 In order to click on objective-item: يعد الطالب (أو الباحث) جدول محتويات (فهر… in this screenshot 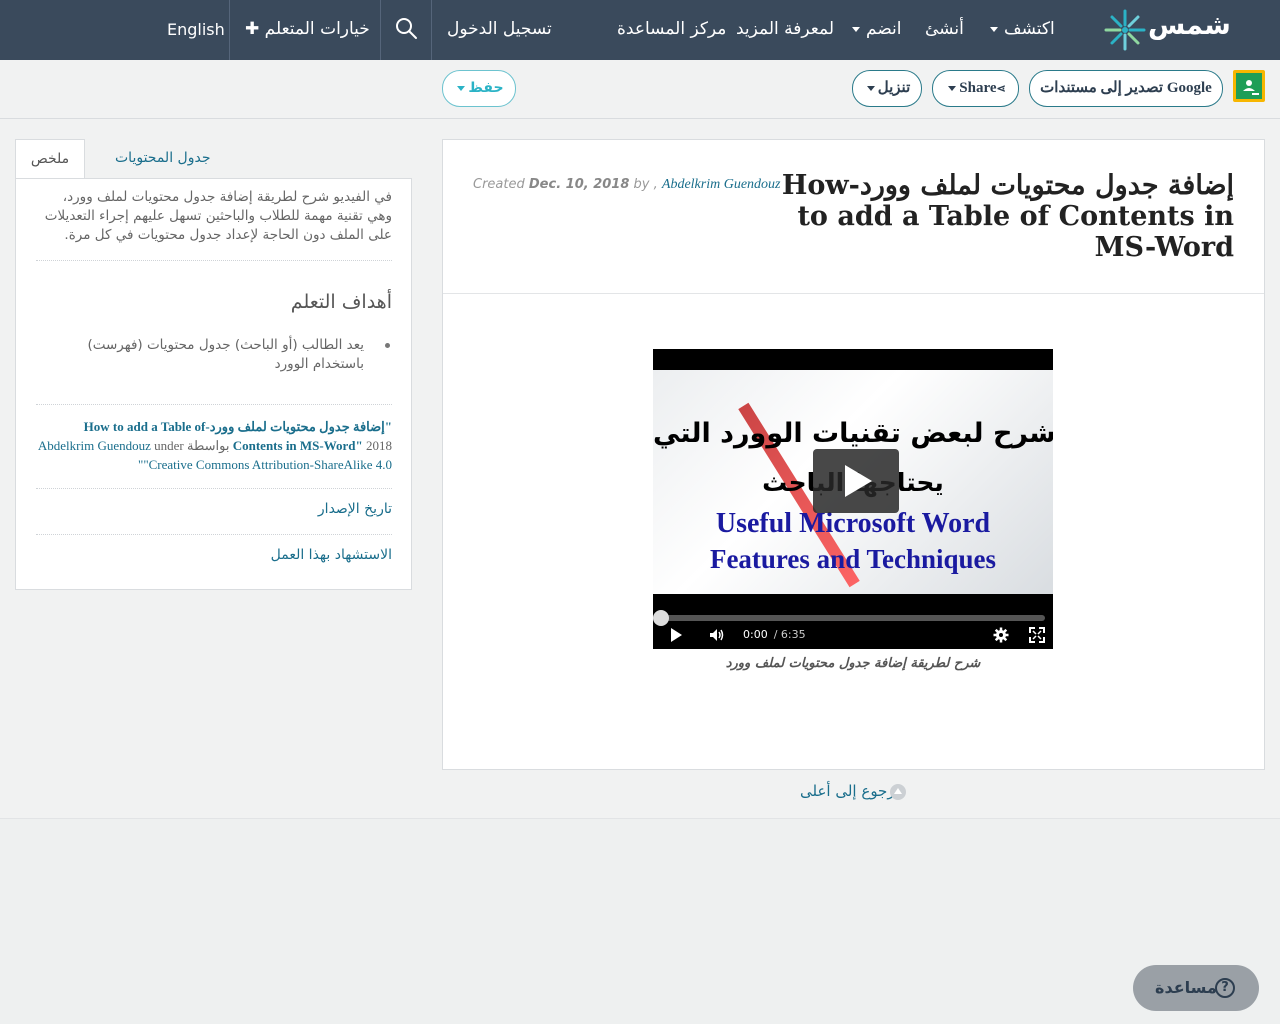, I will do `click(225, 354)`.